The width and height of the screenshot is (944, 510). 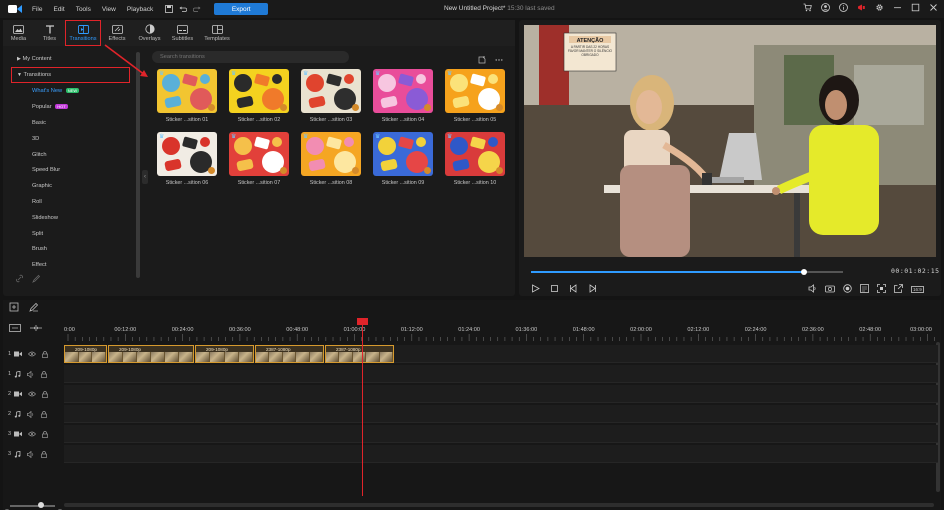 What do you see at coordinates (250, 57) in the screenshot?
I see `search-input` at bounding box center [250, 57].